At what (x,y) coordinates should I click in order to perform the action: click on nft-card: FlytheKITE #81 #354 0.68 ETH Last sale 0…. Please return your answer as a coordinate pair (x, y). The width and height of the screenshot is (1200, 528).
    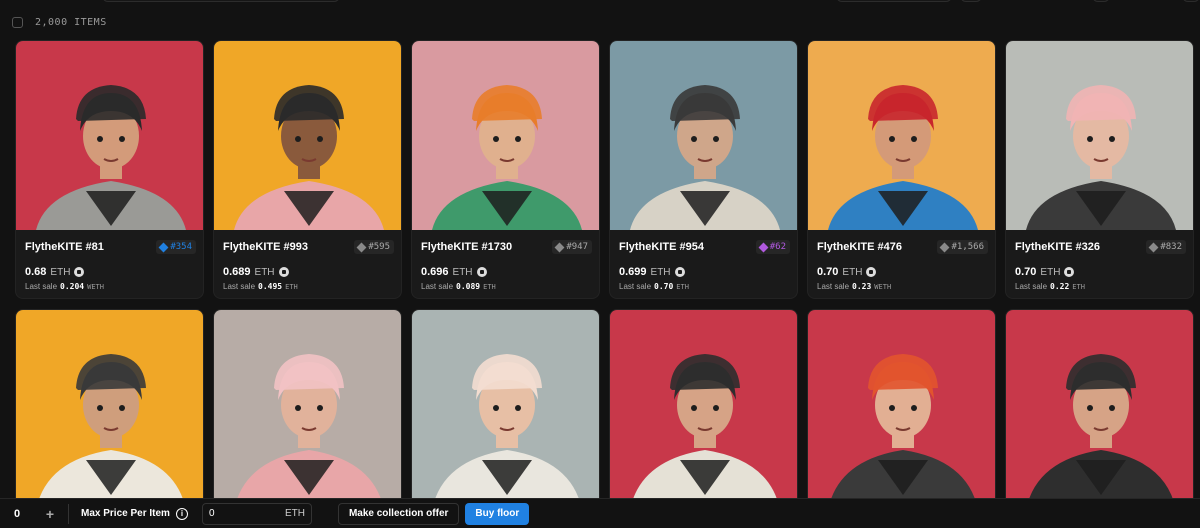
    Looking at the image, I should click on (109, 169).